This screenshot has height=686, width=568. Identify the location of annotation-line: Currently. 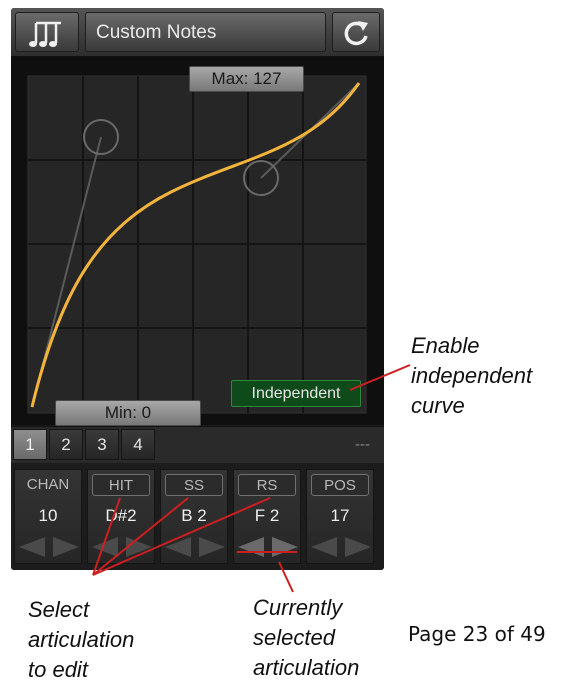
(298, 607).